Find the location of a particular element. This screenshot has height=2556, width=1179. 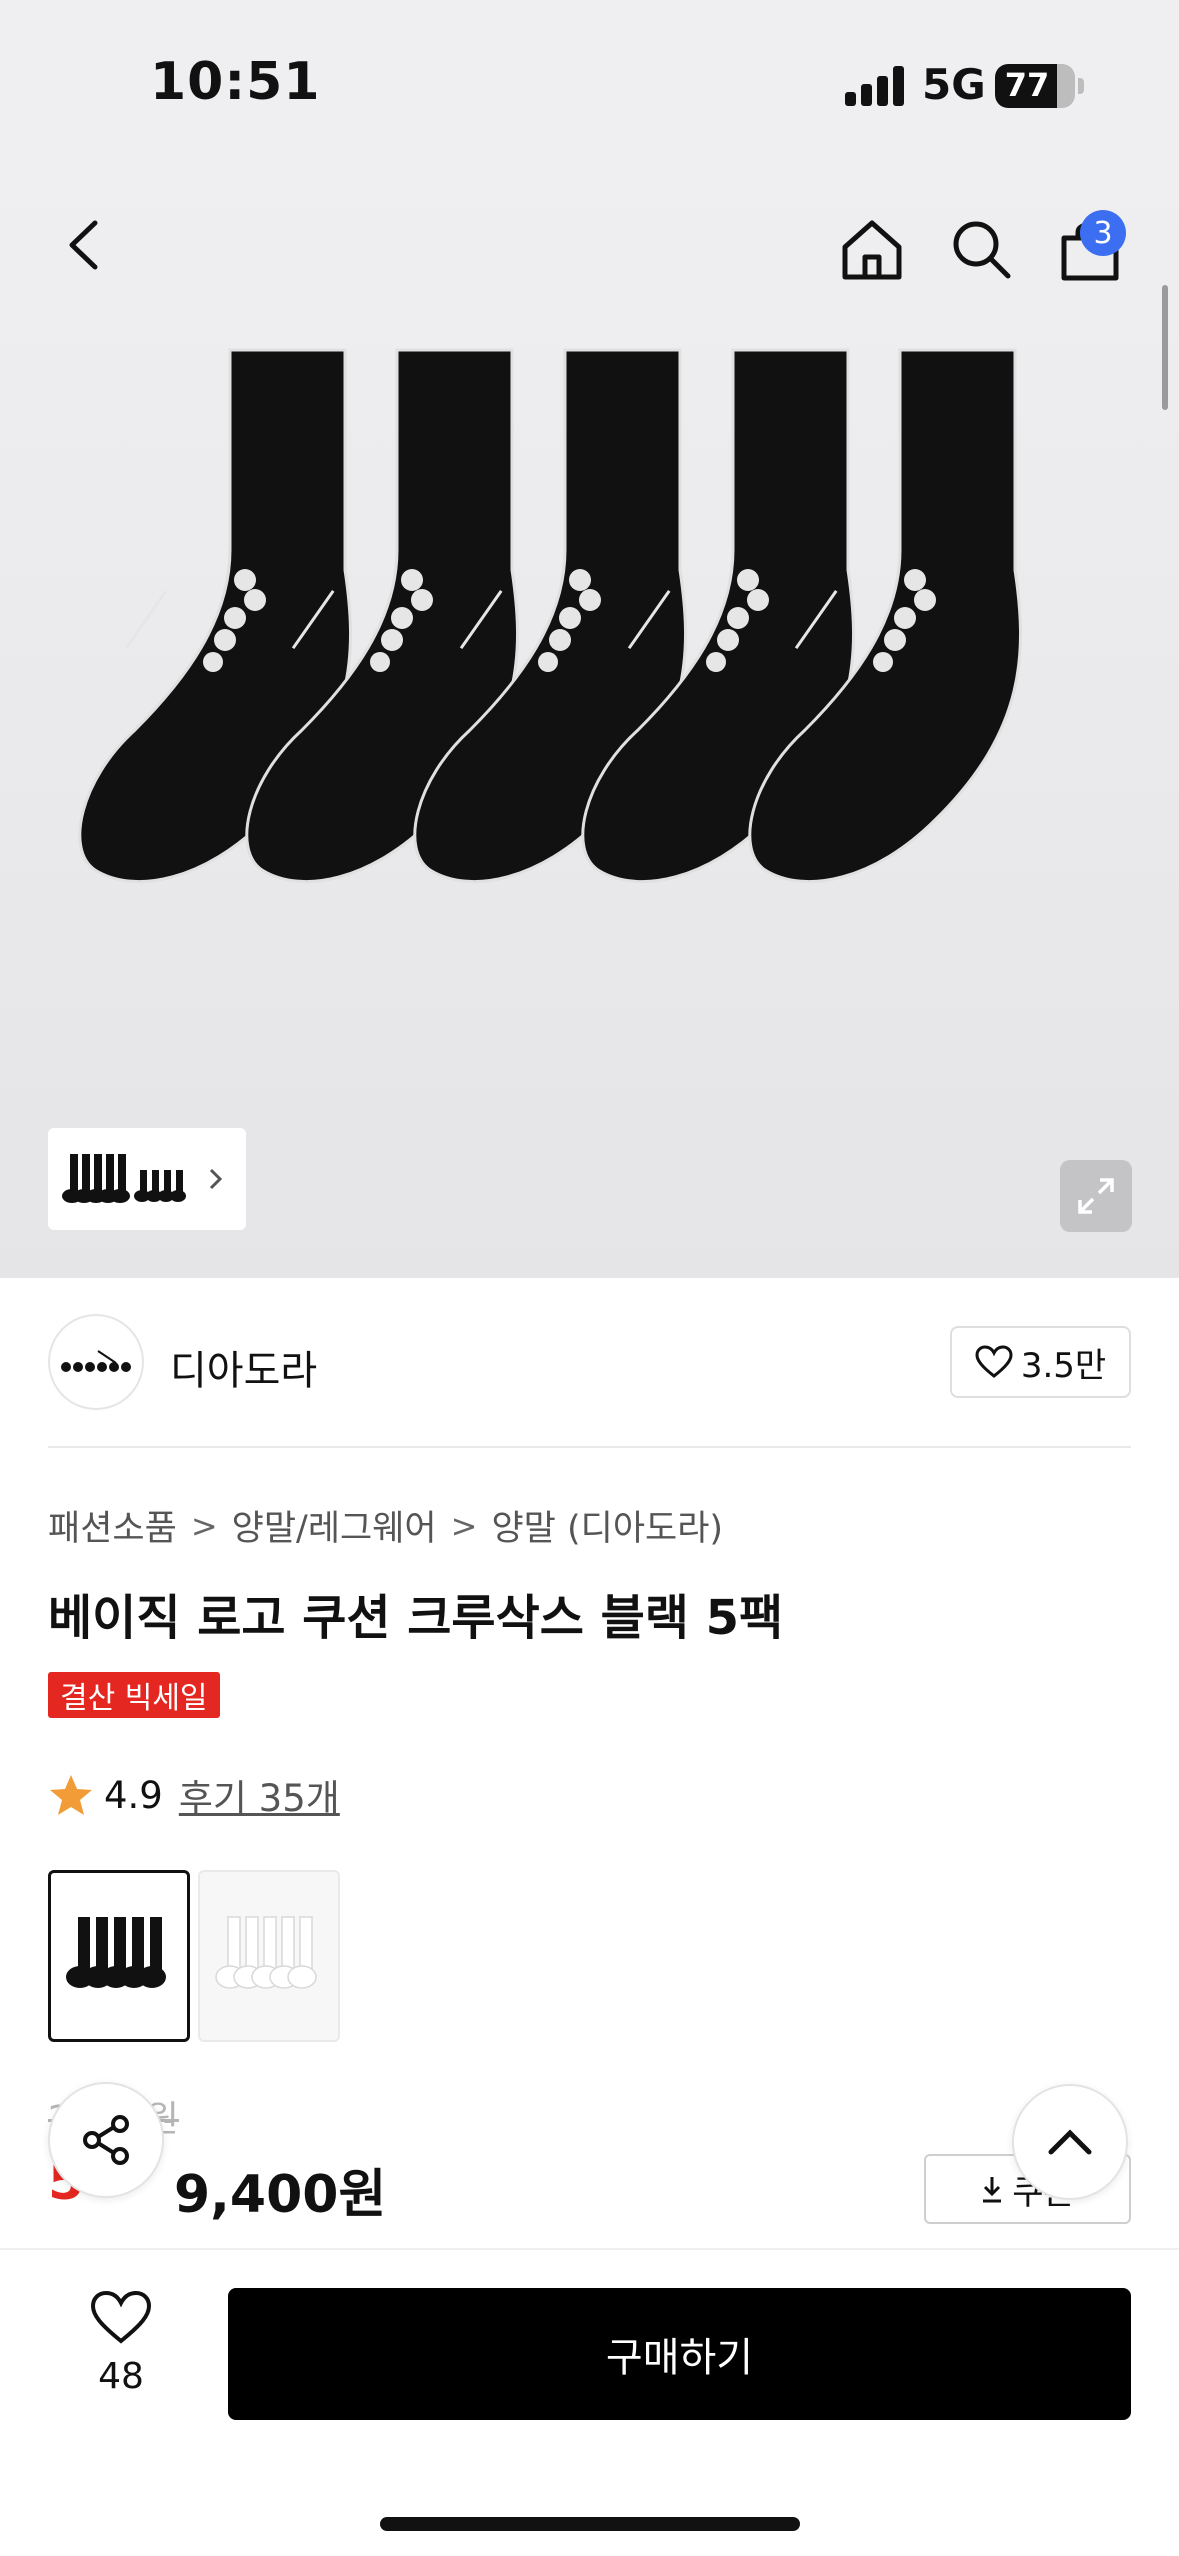

image-thumbnail-strip is located at coordinates (147, 1179).